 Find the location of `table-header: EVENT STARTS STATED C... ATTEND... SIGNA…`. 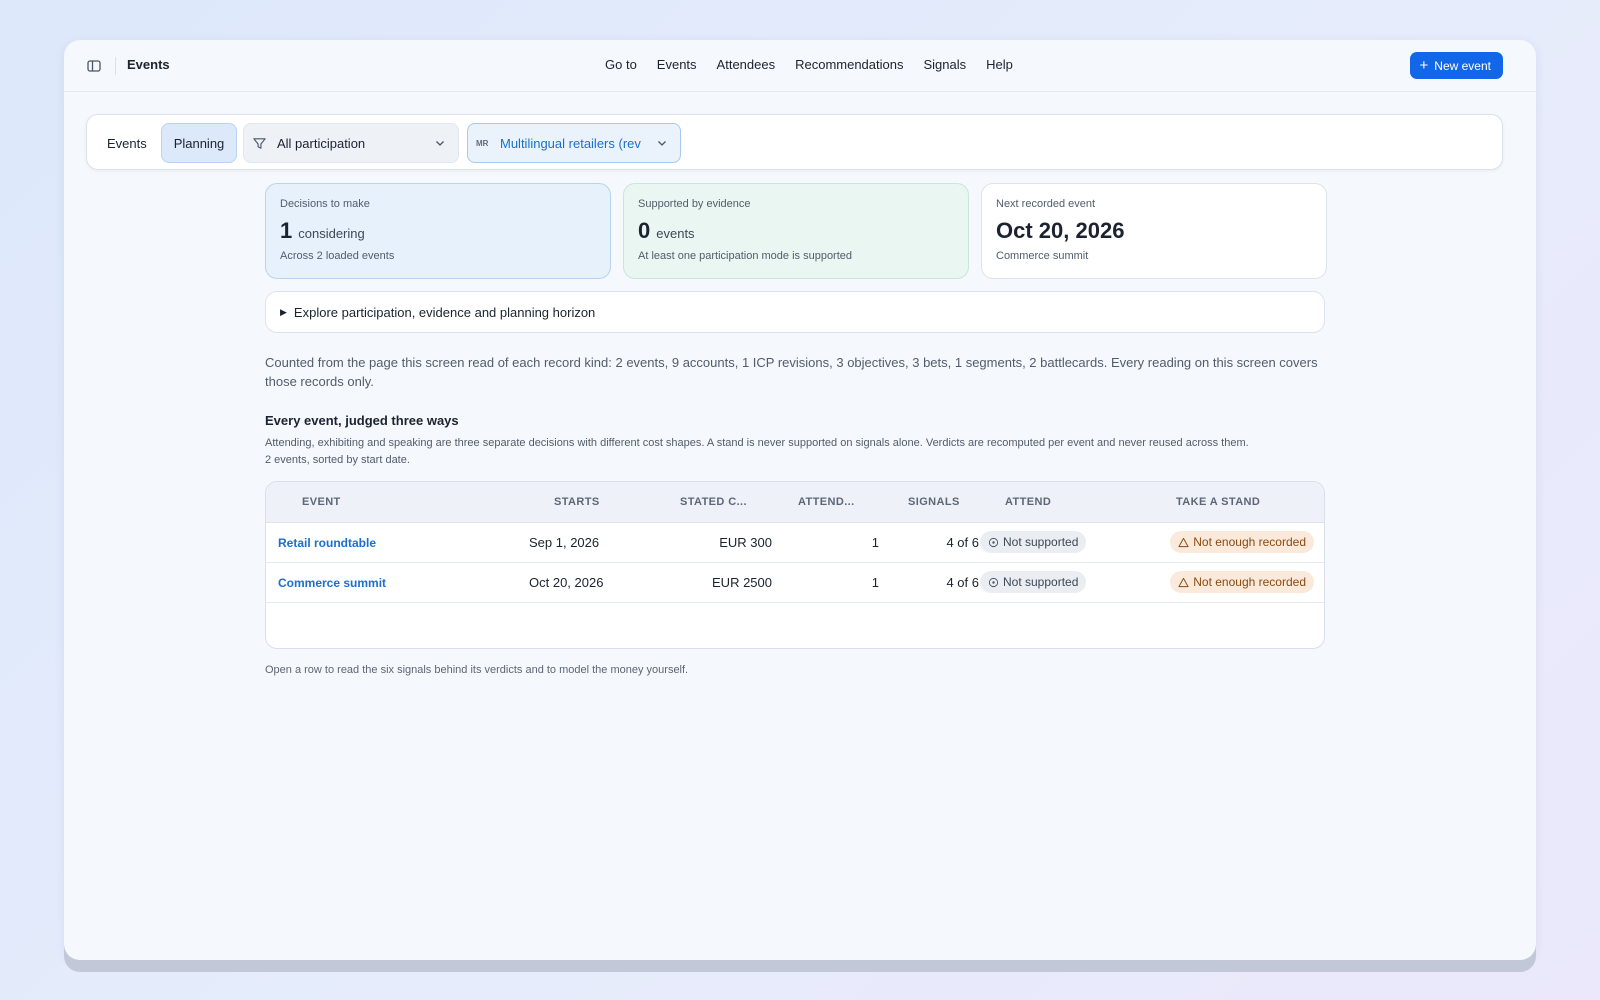

table-header: EVENT STARTS STATED C... ATTEND... SIGNA… is located at coordinates (795, 502).